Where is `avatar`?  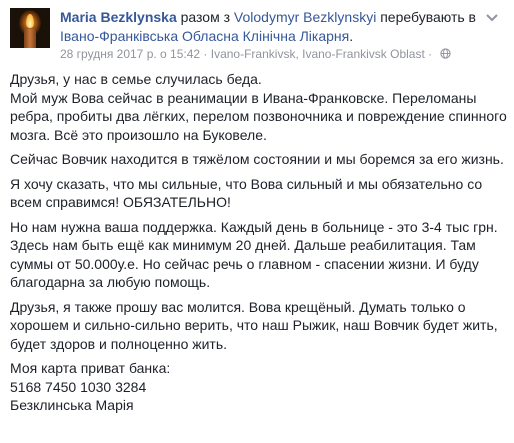
avatar is located at coordinates (30, 28).